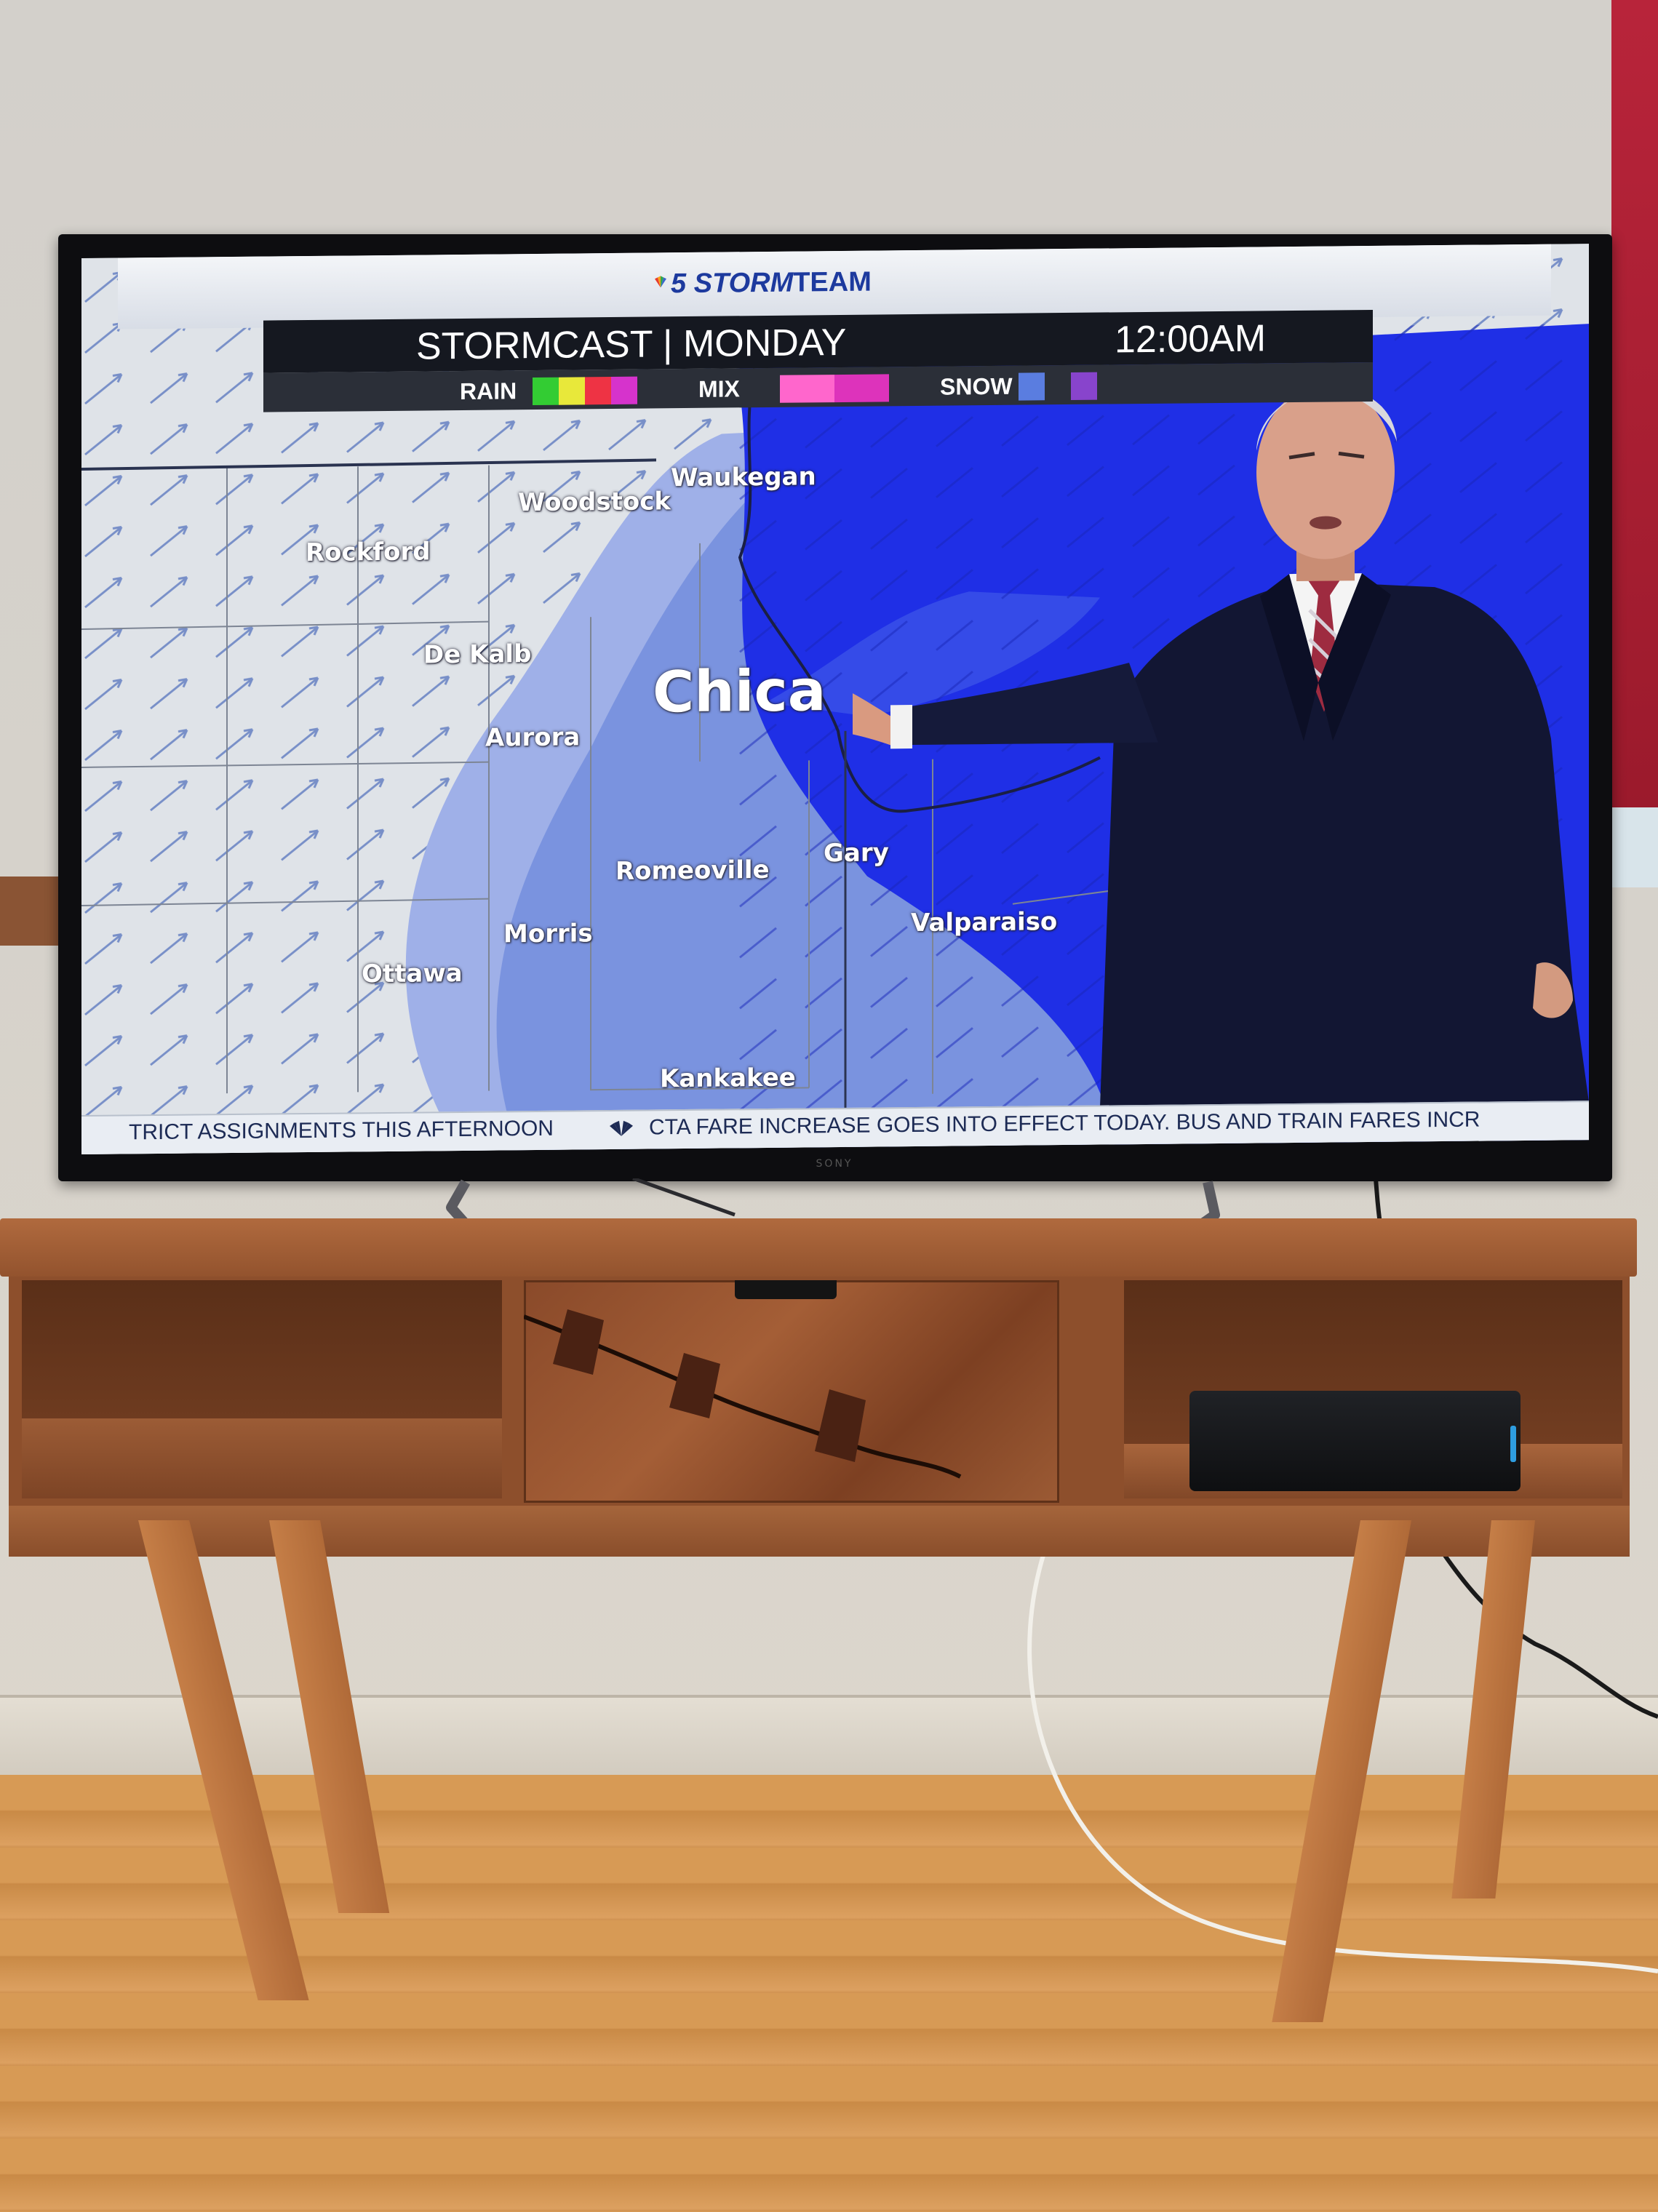  I want to click on city-label-morris: Morris, so click(548, 934).